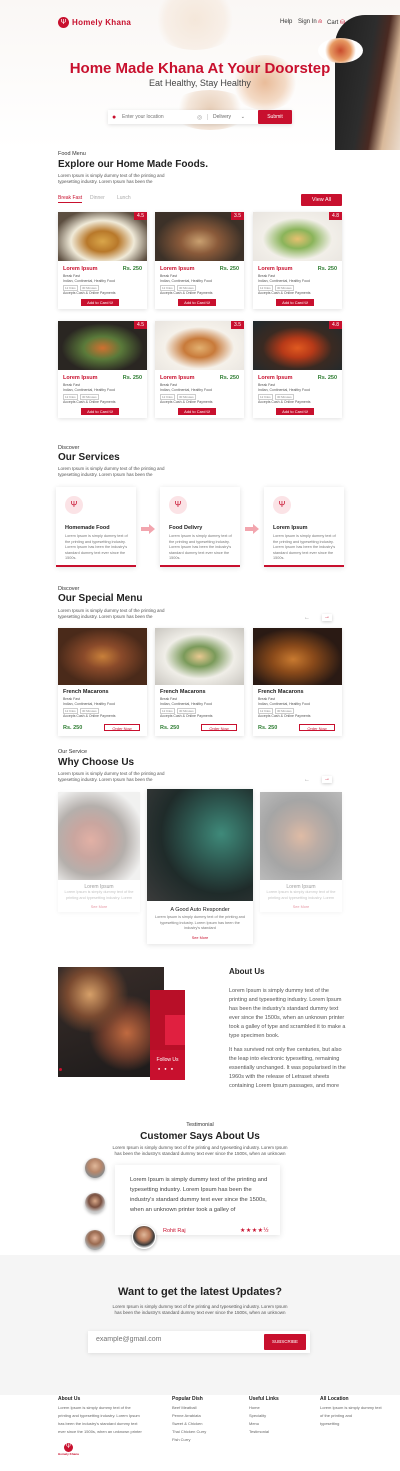 The image size is (400, 1471). What do you see at coordinates (259, 1424) in the screenshot?
I see `footer-link: Menu` at bounding box center [259, 1424].